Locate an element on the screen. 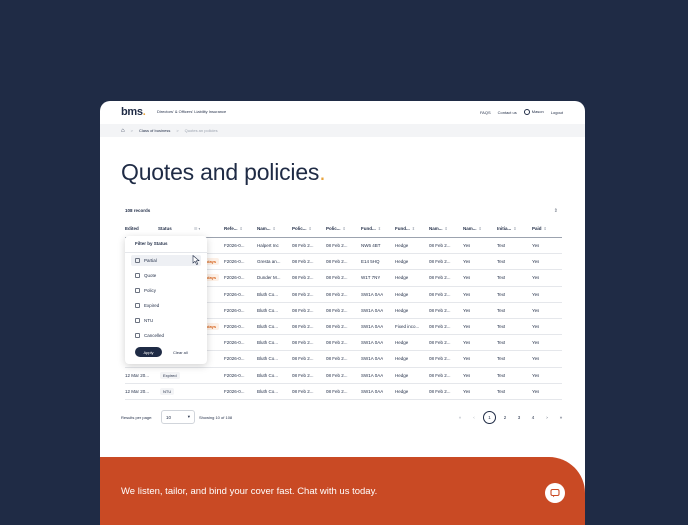 The height and width of the screenshot is (525, 688). filter-option-label: Policy is located at coordinates (150, 290).